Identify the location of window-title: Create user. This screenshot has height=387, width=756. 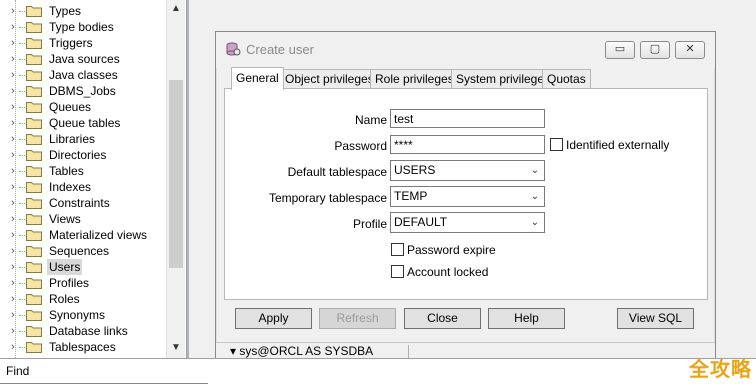
(280, 49).